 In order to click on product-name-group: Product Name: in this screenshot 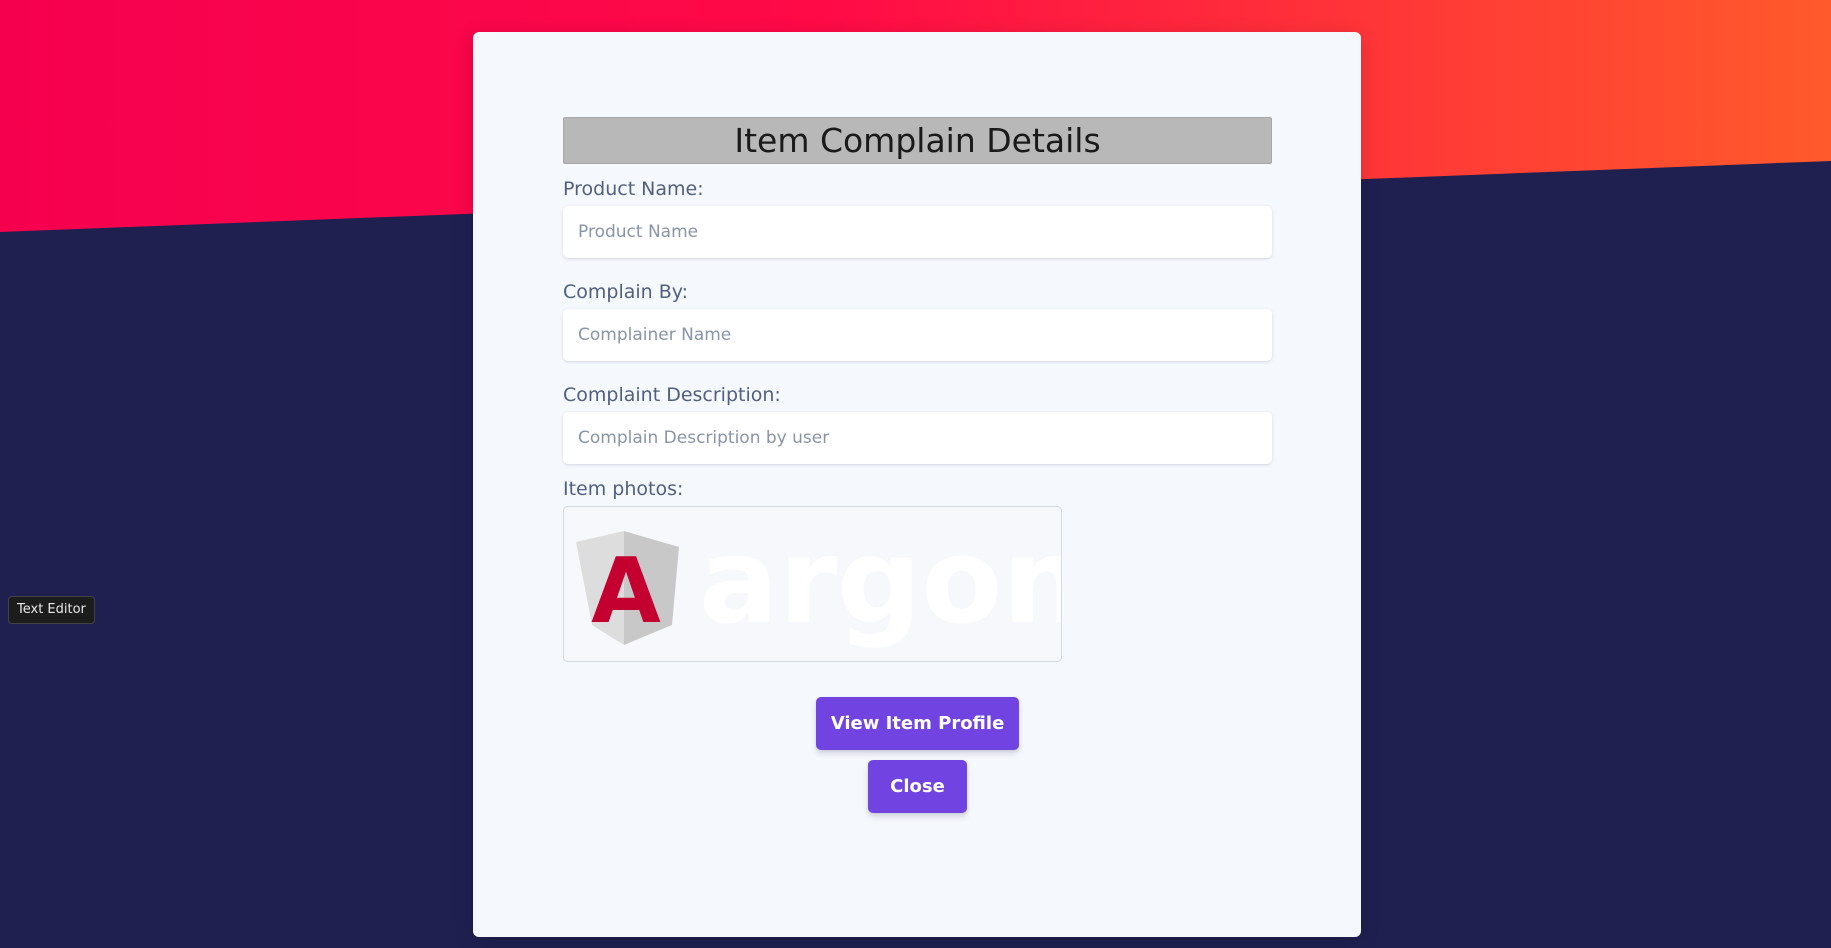, I will do `click(917, 217)`.